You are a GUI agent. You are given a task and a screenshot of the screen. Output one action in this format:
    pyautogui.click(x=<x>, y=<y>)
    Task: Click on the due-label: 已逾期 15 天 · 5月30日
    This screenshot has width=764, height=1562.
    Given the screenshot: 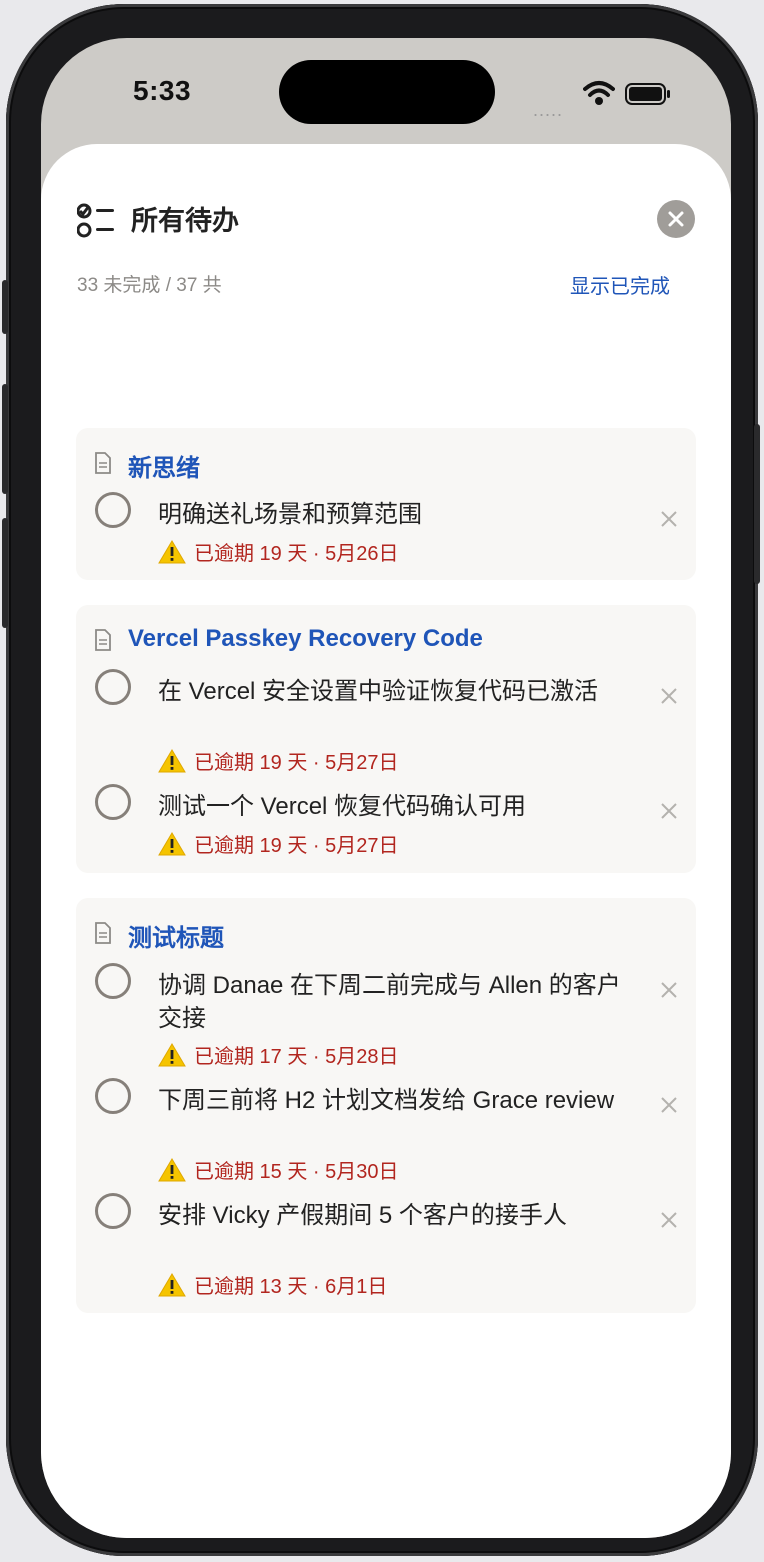 What is the action you would take?
    pyautogui.click(x=278, y=1169)
    